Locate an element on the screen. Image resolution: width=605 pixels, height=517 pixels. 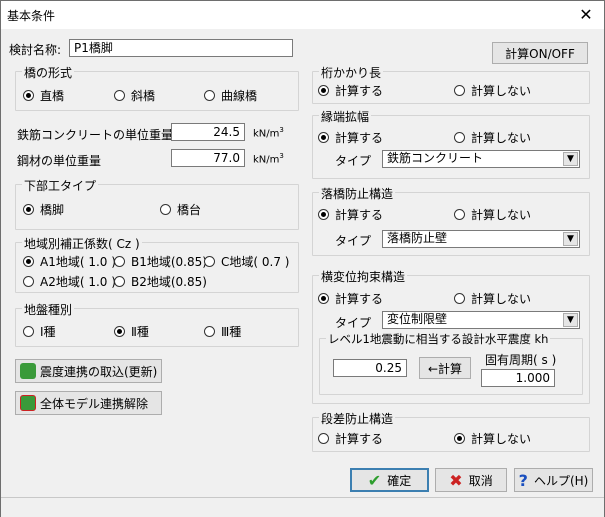
radio-ground-3: Ⅲ種 is located at coordinates (222, 331).